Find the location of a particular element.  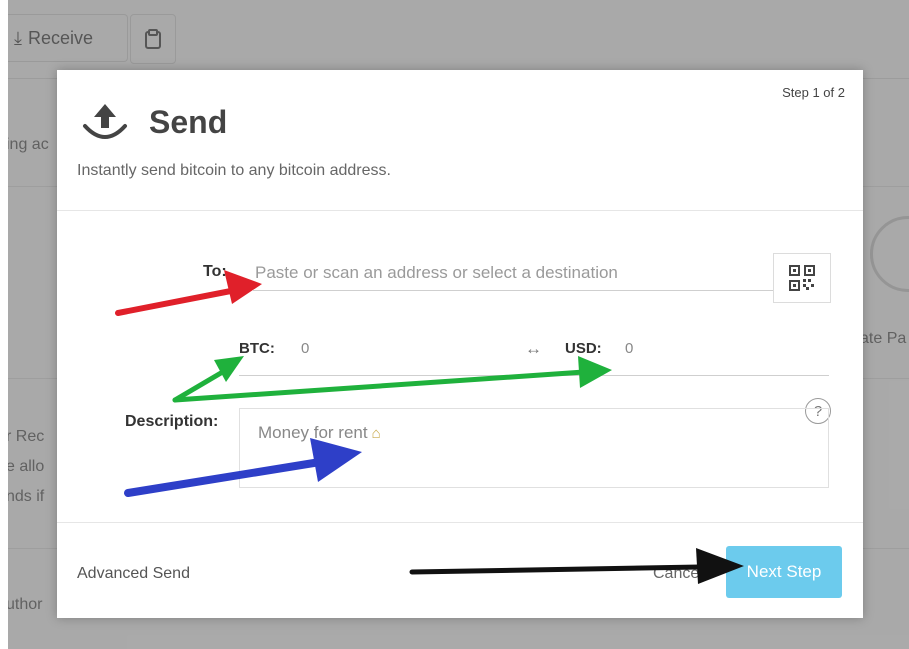

btc-amount-input is located at coordinates (381, 348).